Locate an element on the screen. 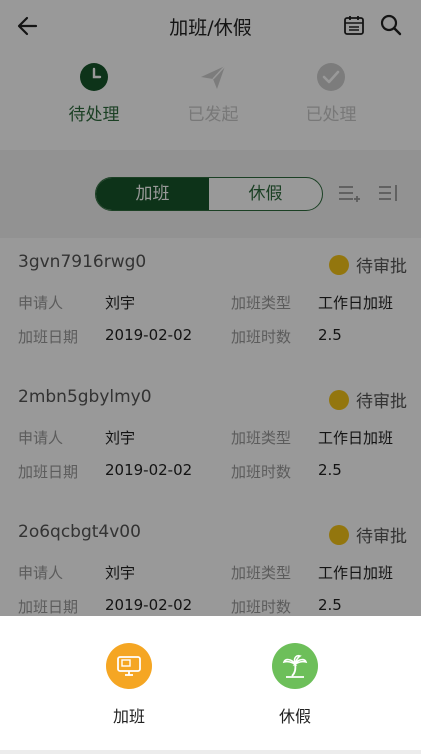 The height and width of the screenshot is (754, 421). create-leave-button: 休假 is located at coordinates (295, 685).